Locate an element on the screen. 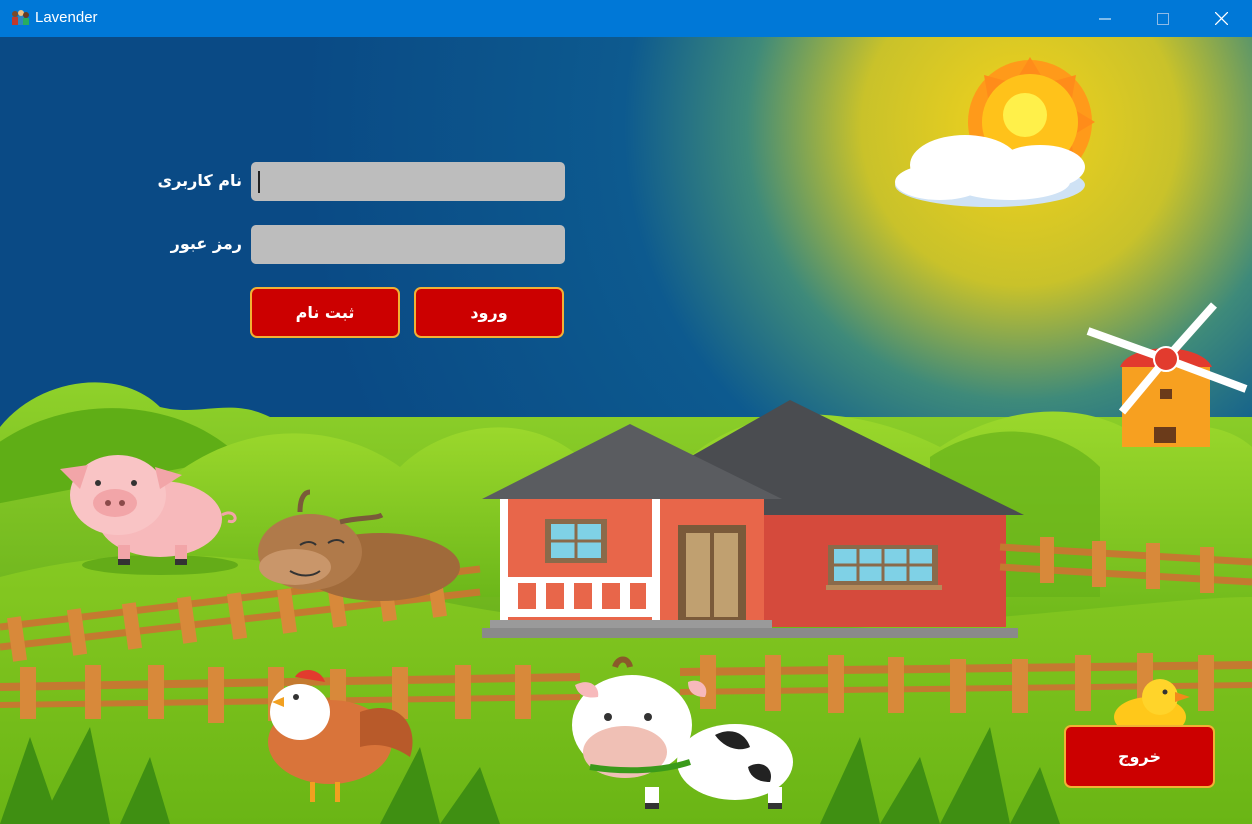 The width and height of the screenshot is (1252, 824). window-title: Lavender is located at coordinates (66, 17).